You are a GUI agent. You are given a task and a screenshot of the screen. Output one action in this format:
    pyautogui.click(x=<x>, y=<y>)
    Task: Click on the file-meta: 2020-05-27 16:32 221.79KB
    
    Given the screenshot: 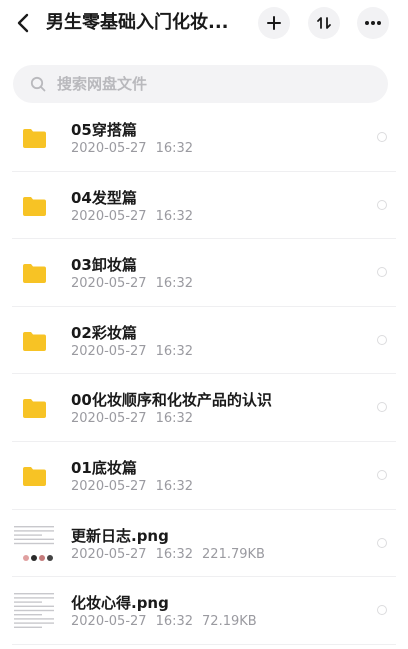 What is the action you would take?
    pyautogui.click(x=172, y=554)
    